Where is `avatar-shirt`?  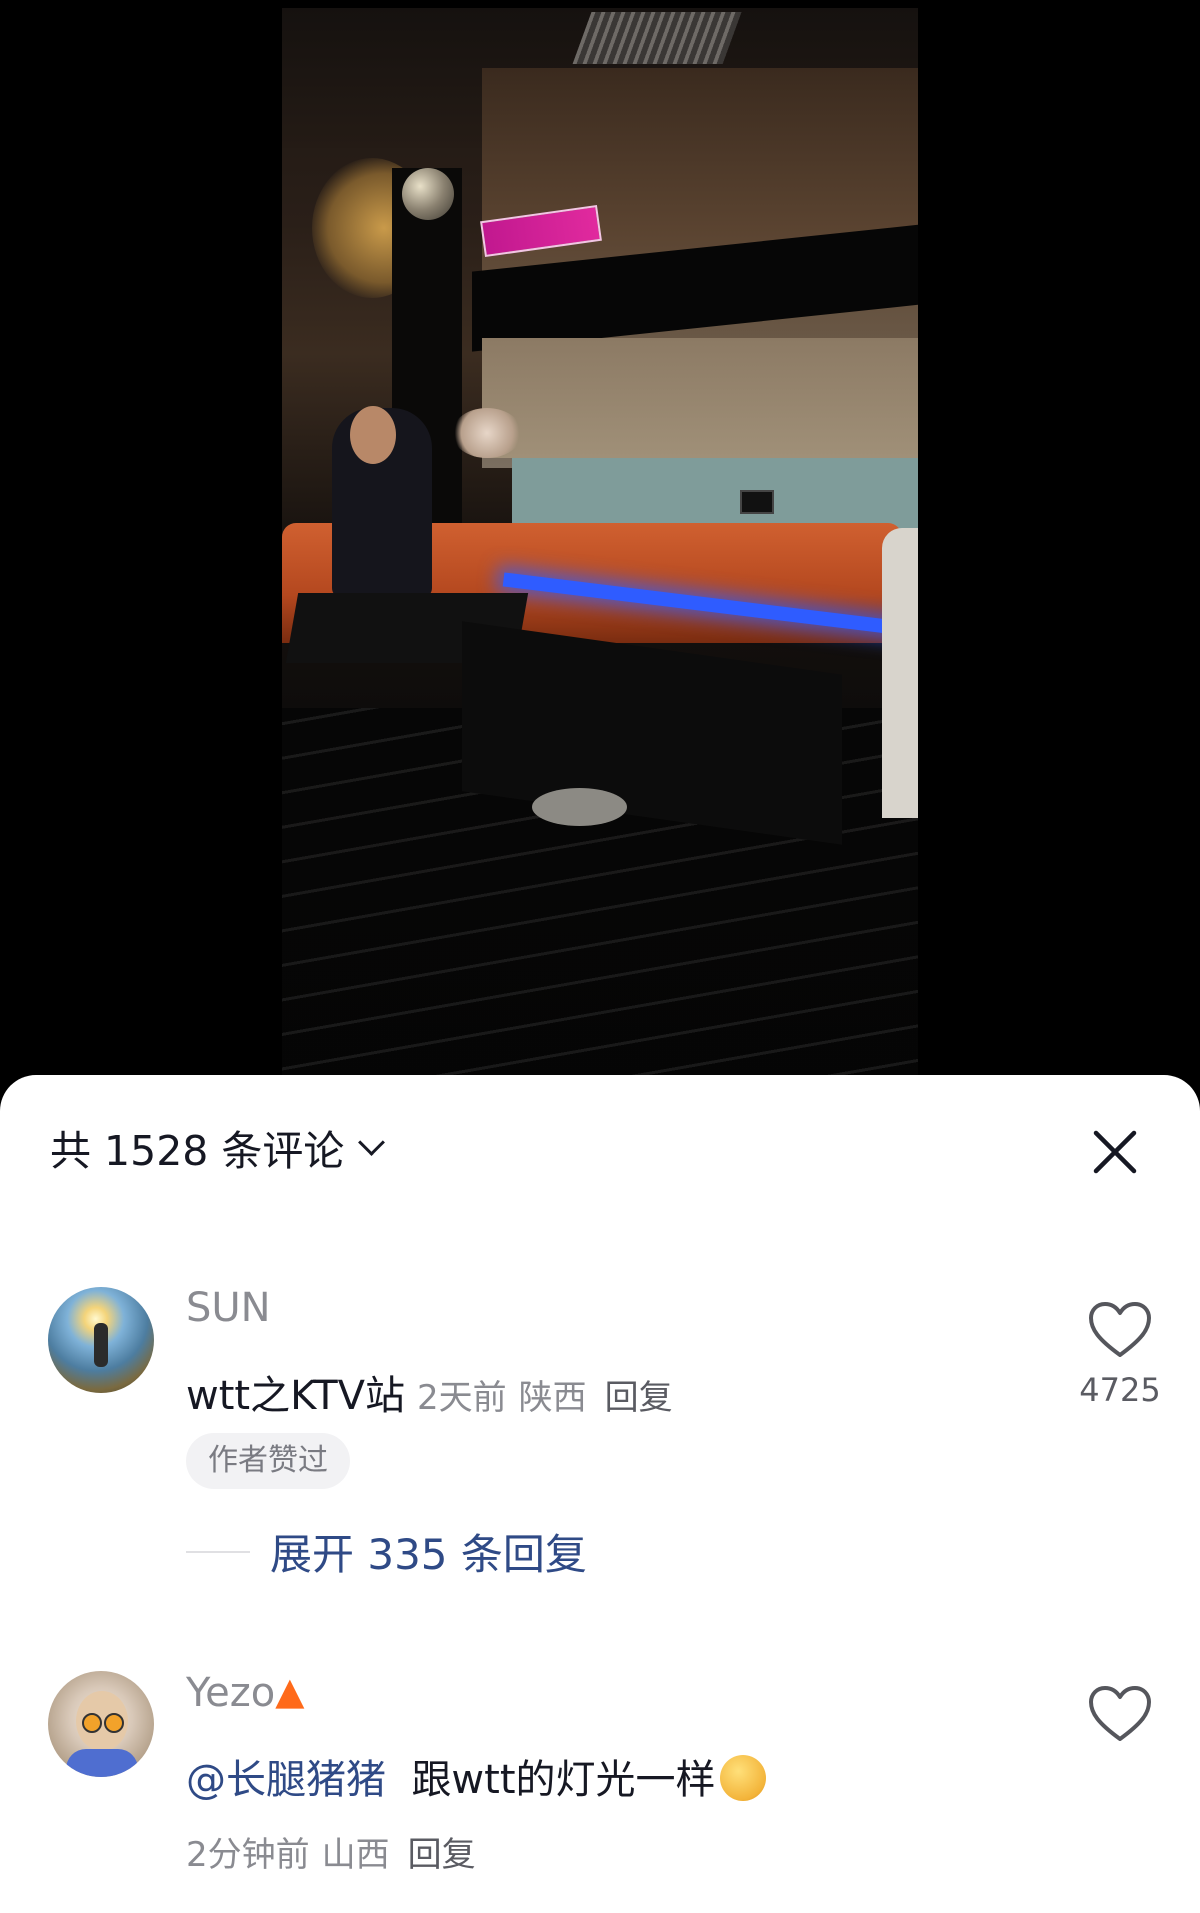 avatar-shirt is located at coordinates (102, 1763).